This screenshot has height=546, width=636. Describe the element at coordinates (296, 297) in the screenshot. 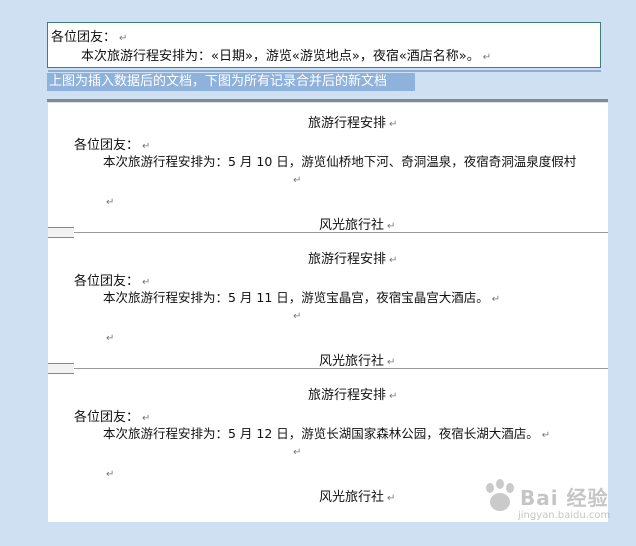

I see `record-body-text: 本次旅游行程安排为：5 月 11 日，游览宝晶宫，夜宿宝晶宫大酒店。` at that location.